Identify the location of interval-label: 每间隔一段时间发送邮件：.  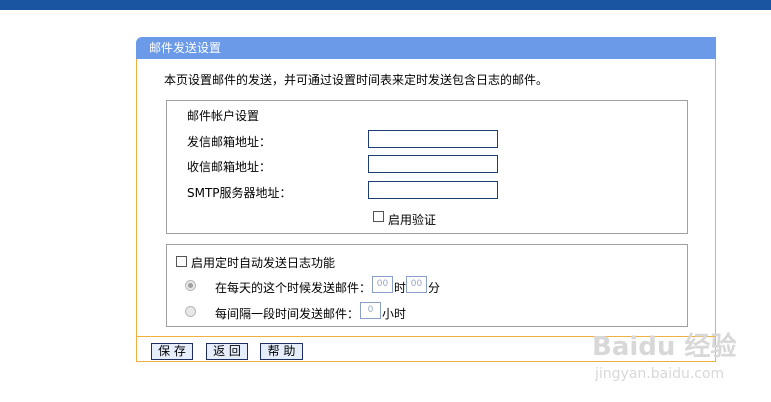
(287, 314).